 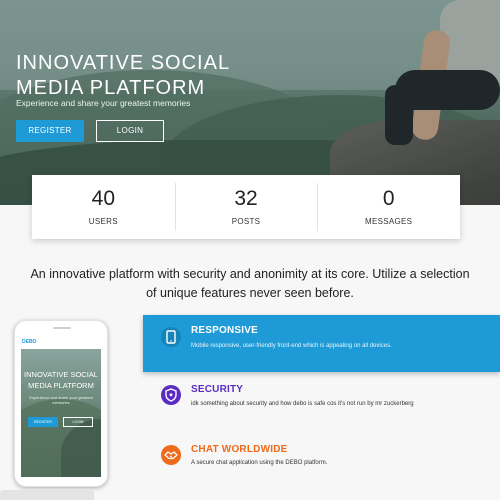 What do you see at coordinates (61, 380) in the screenshot?
I see `phone-title: INNOVATIVE SOCIAL MEDIA PLATFORM` at bounding box center [61, 380].